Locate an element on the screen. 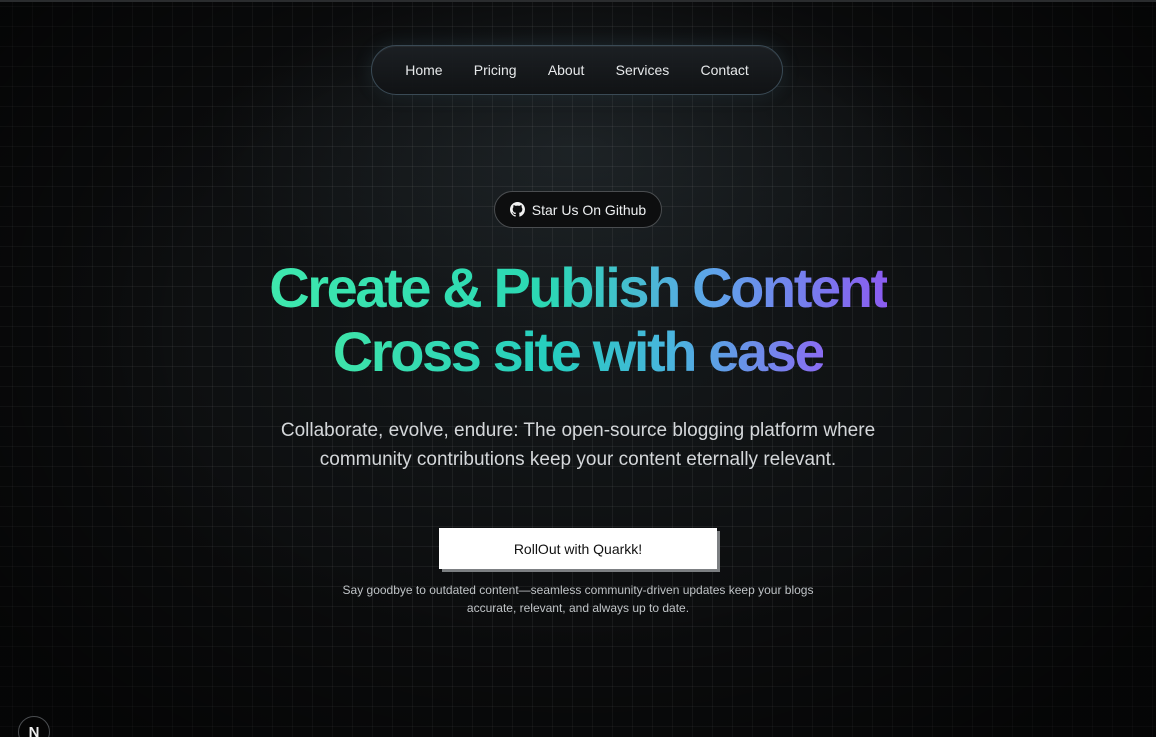 Image resolution: width=1156 pixels, height=737 pixels. nav-item-contact: Contact is located at coordinates (725, 70).